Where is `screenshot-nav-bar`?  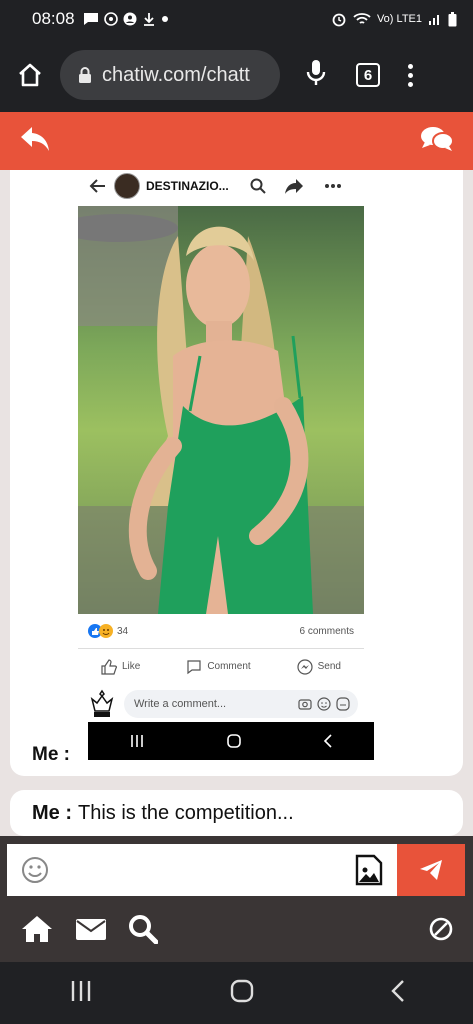
screenshot-nav-bar is located at coordinates (231, 741).